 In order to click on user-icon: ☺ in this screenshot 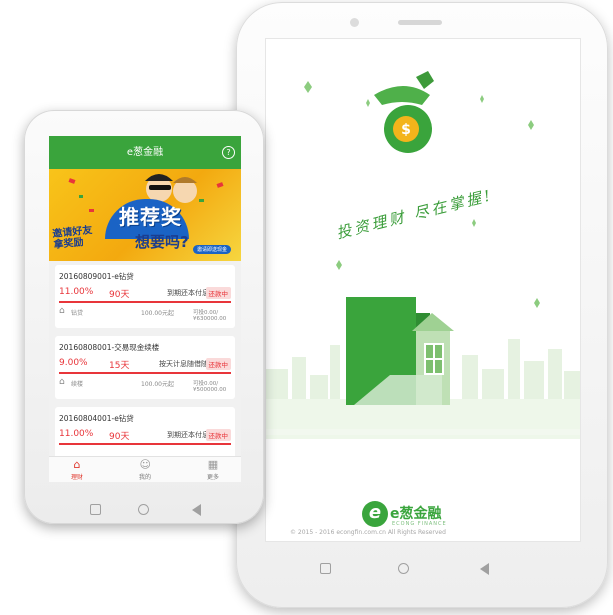, I will do `click(145, 464)`.